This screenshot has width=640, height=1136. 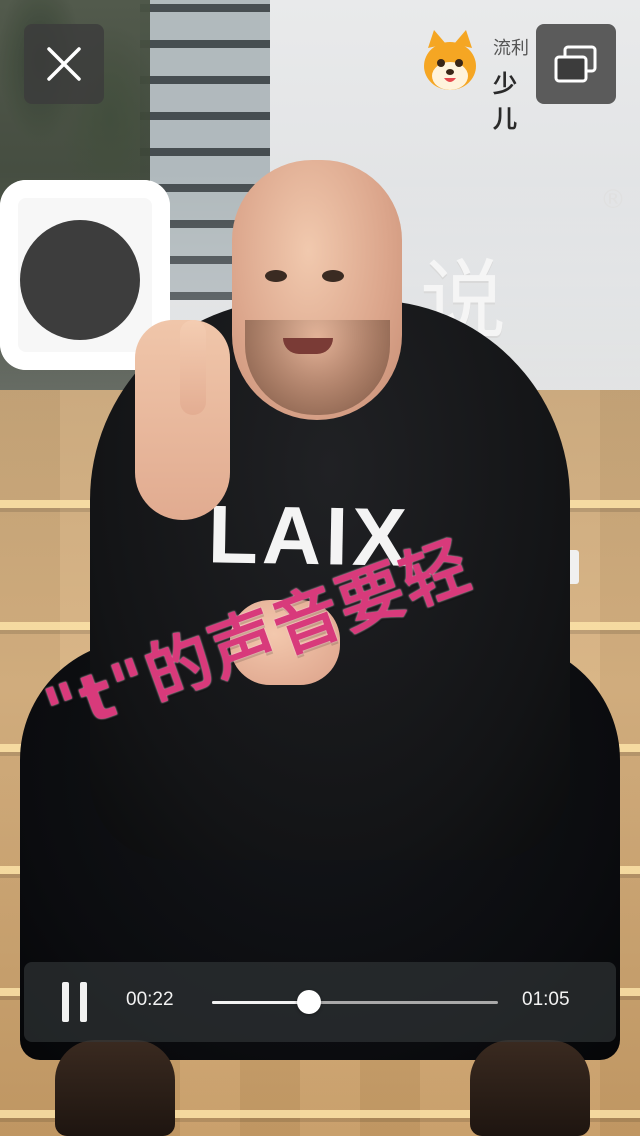 I want to click on brand-name-line2: 少儿, so click(x=505, y=101).